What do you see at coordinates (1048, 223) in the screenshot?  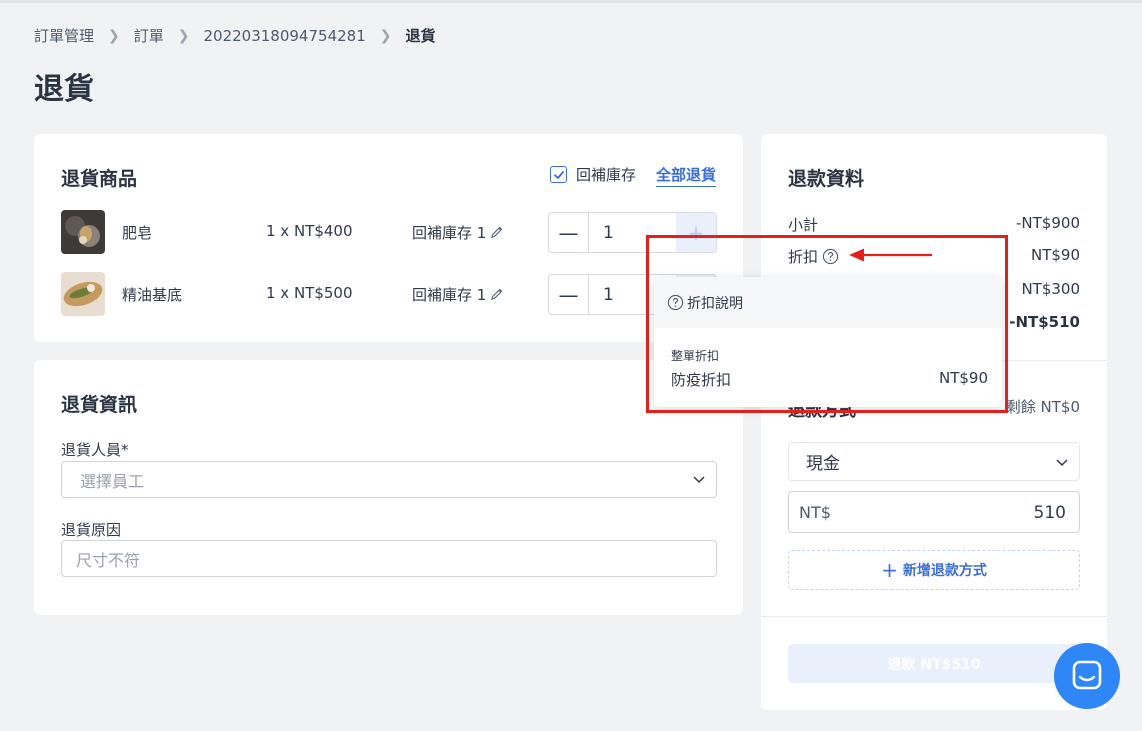 I see `subtotal-value: -NT$900` at bounding box center [1048, 223].